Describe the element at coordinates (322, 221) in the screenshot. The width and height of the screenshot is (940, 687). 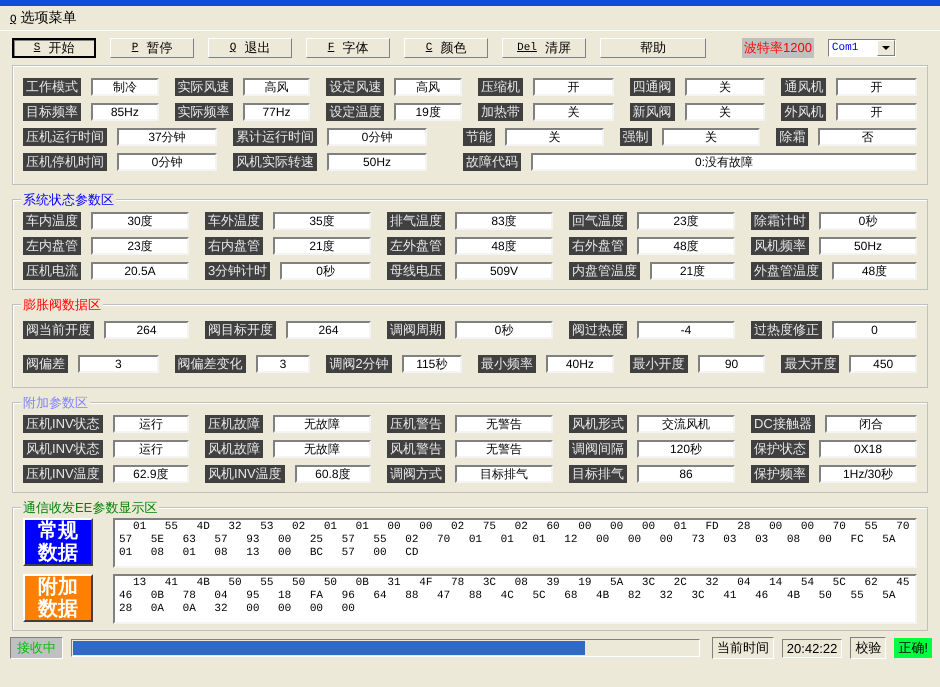
I see `value-field: 35度` at that location.